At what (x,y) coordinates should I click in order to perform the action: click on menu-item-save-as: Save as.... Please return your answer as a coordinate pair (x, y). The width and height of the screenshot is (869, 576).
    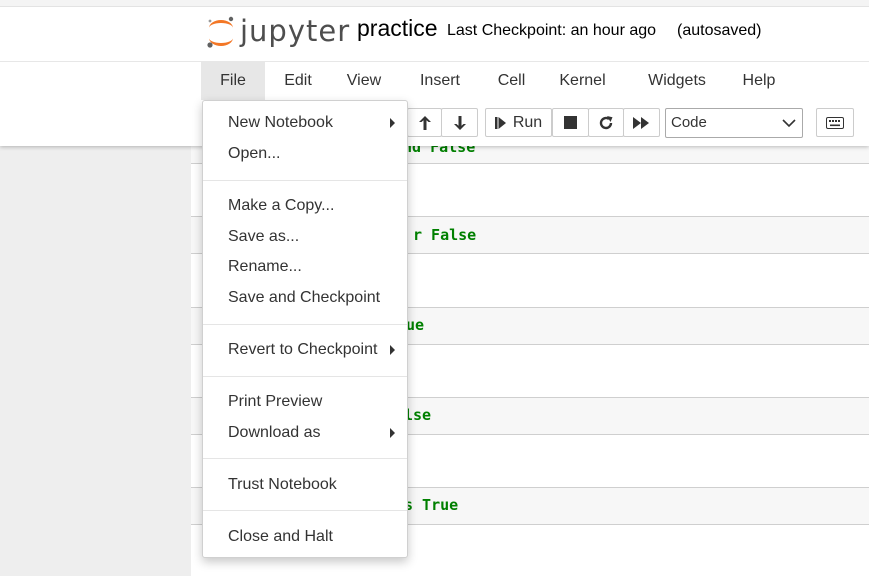
    Looking at the image, I should click on (263, 237).